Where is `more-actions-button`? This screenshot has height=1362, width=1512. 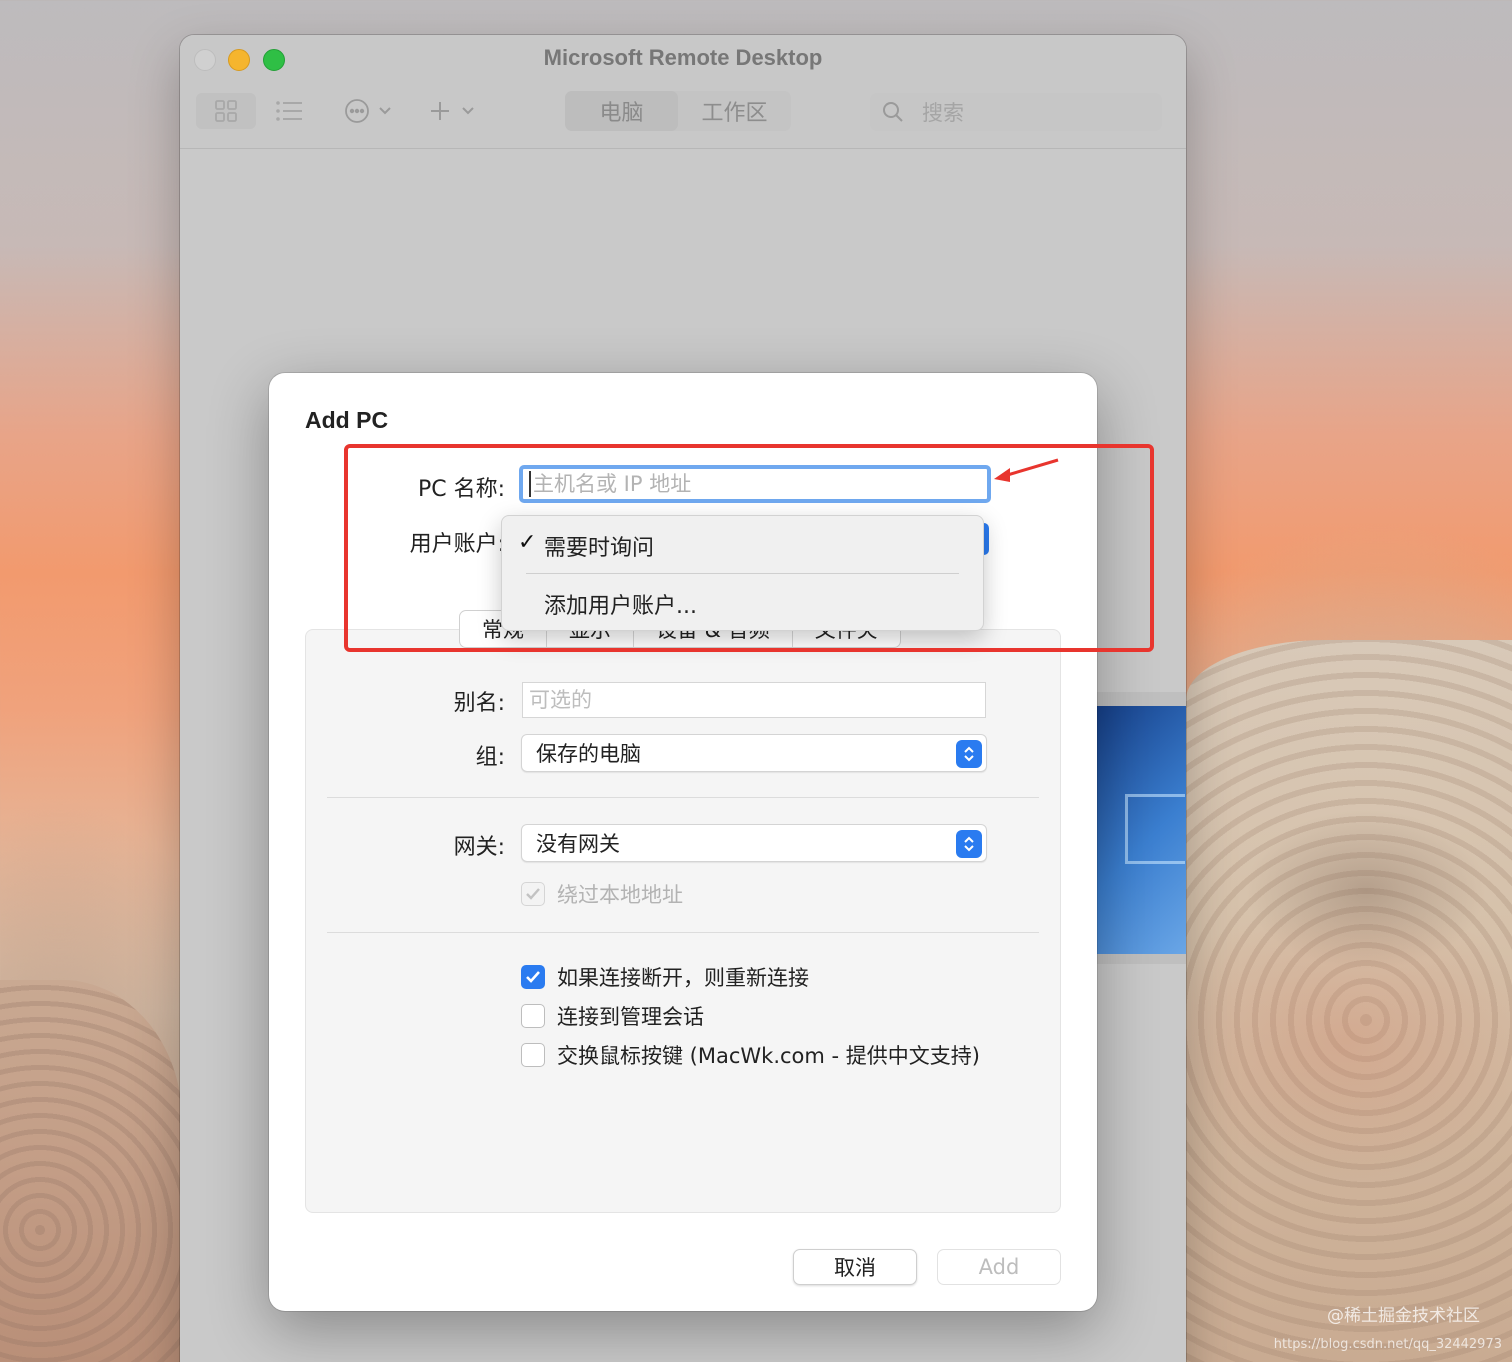
more-actions-button is located at coordinates (368, 111).